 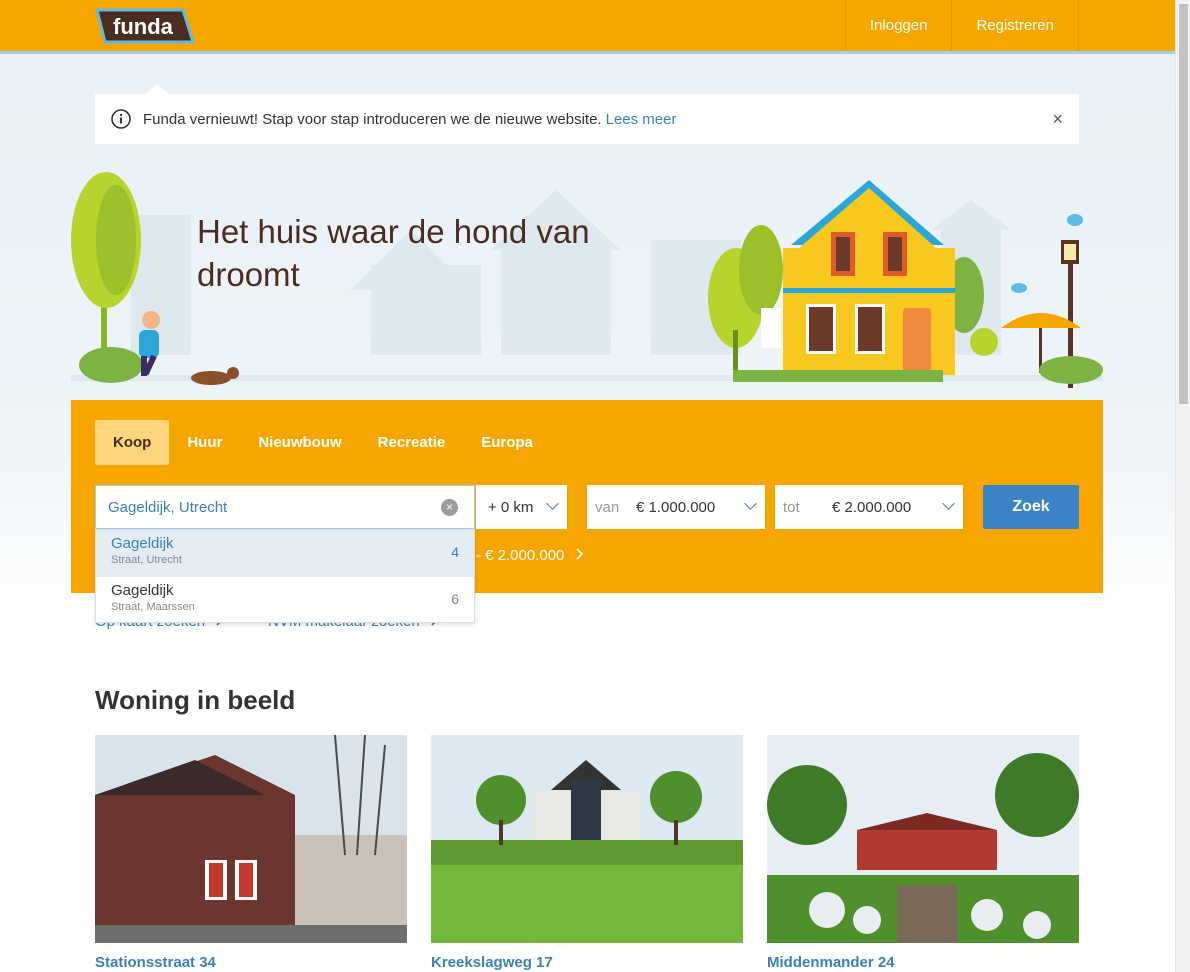 What do you see at coordinates (1182, 486) in the screenshot?
I see `scrollbar` at bounding box center [1182, 486].